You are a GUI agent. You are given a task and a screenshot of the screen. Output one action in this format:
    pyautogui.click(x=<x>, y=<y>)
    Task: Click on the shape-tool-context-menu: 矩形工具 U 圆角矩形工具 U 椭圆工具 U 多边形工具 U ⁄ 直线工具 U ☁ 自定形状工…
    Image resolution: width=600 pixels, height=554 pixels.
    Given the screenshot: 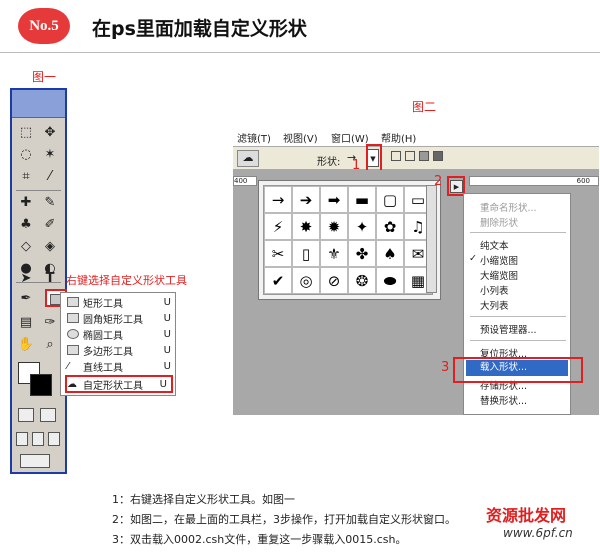 What is the action you would take?
    pyautogui.click(x=118, y=344)
    